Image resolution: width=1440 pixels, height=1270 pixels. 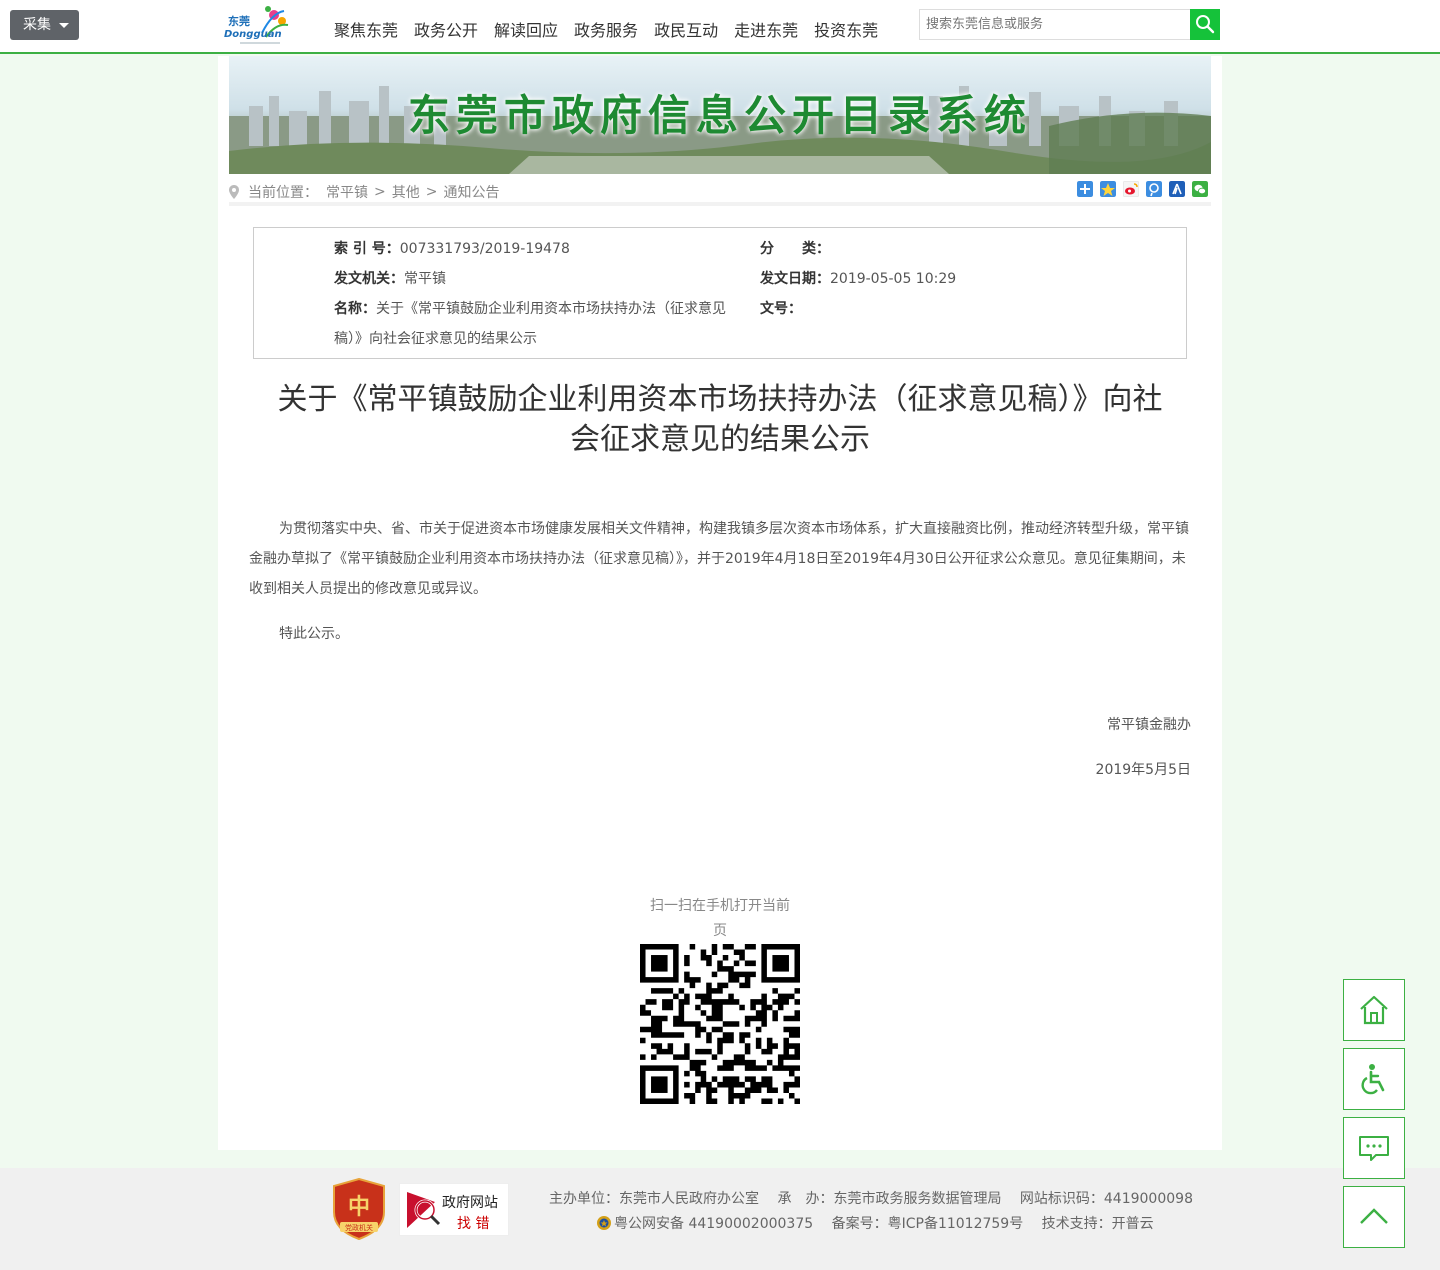 What do you see at coordinates (781, 309) in the screenshot?
I see `meta-docno: 文号：` at bounding box center [781, 309].